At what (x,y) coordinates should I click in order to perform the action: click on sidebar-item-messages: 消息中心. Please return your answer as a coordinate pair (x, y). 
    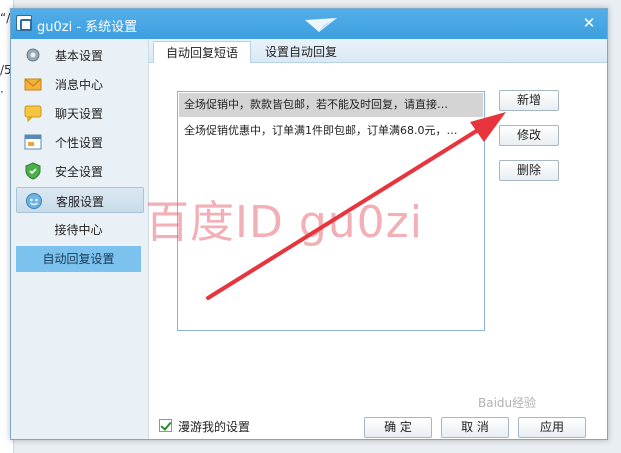
    Looking at the image, I should click on (80, 84).